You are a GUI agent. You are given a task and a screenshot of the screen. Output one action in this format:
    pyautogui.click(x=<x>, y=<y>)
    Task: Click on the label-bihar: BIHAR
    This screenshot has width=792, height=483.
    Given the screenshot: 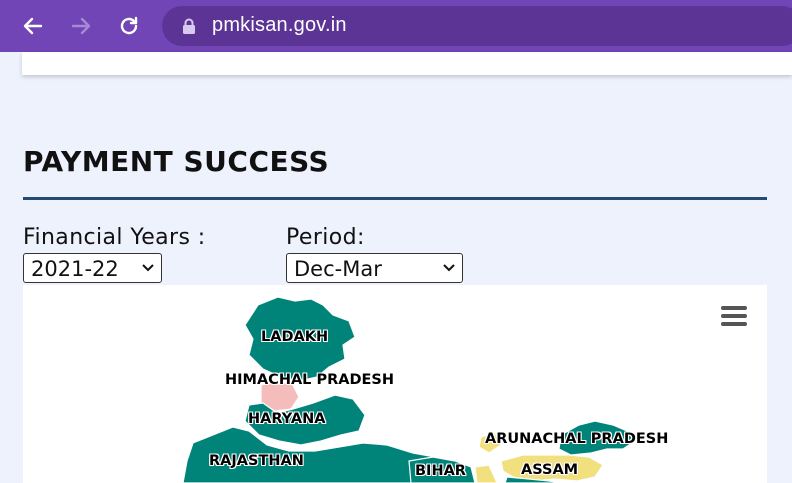 What is the action you would take?
    pyautogui.click(x=440, y=471)
    